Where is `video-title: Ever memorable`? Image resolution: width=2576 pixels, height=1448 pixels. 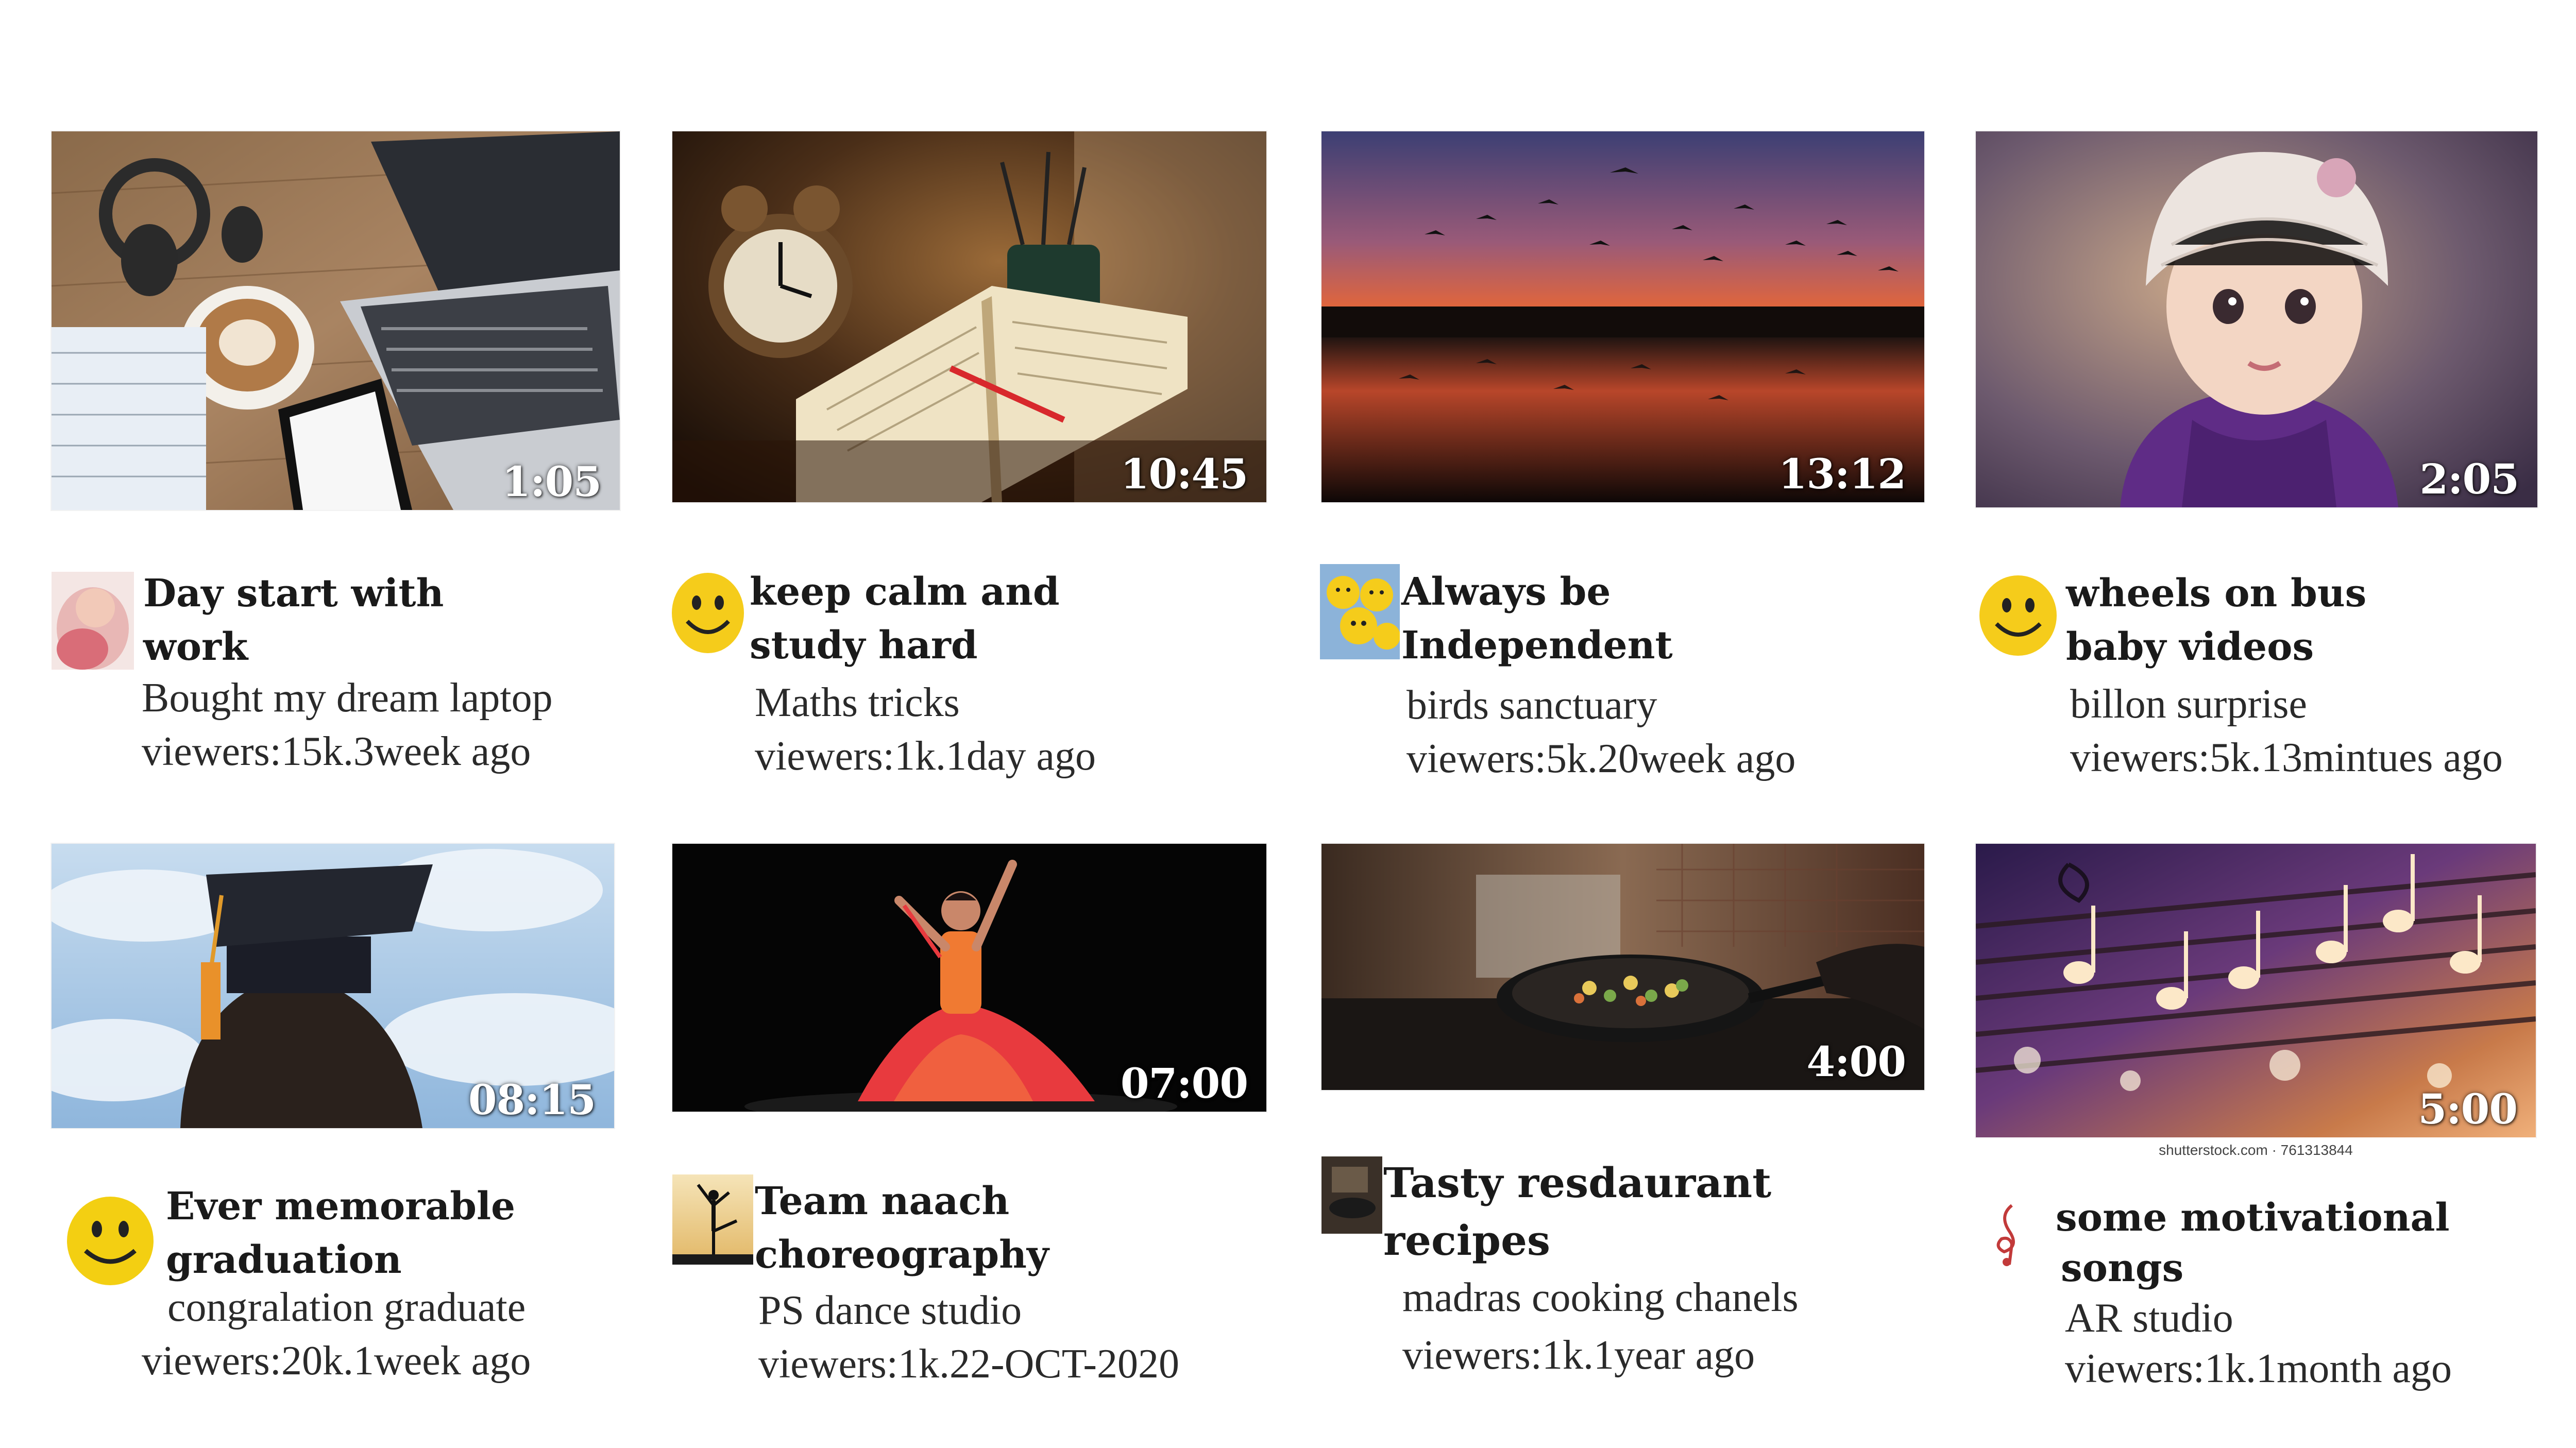
video-title: Ever memorable is located at coordinates (340, 1206).